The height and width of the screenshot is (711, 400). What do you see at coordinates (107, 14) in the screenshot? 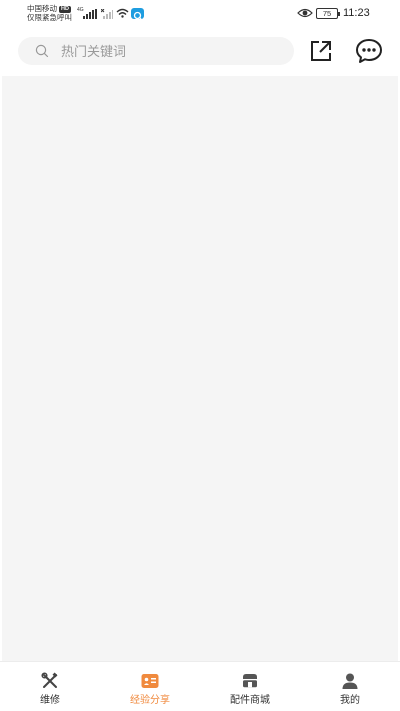
I see `signal-secondary-icon` at bounding box center [107, 14].